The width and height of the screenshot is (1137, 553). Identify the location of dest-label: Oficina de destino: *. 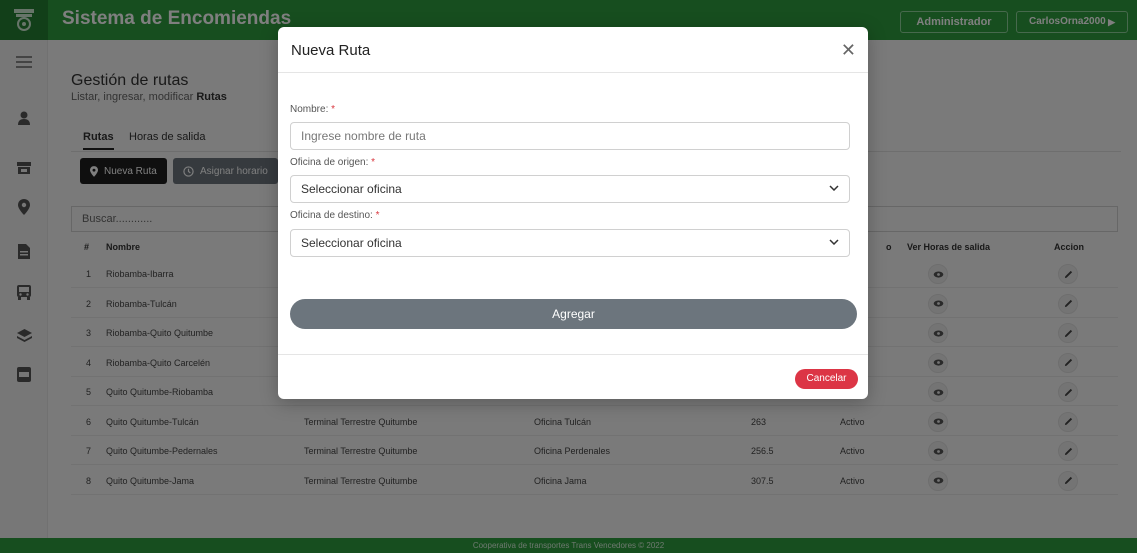
(335, 215).